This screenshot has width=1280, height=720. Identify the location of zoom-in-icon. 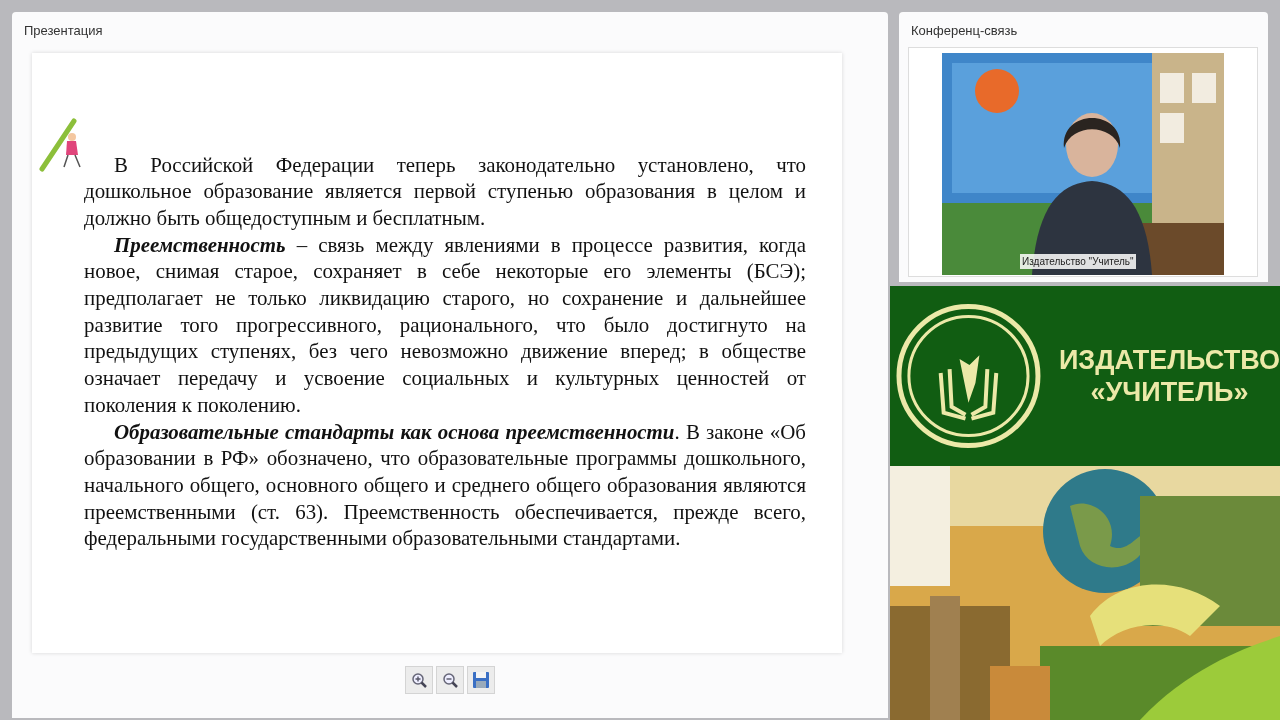
(419, 679).